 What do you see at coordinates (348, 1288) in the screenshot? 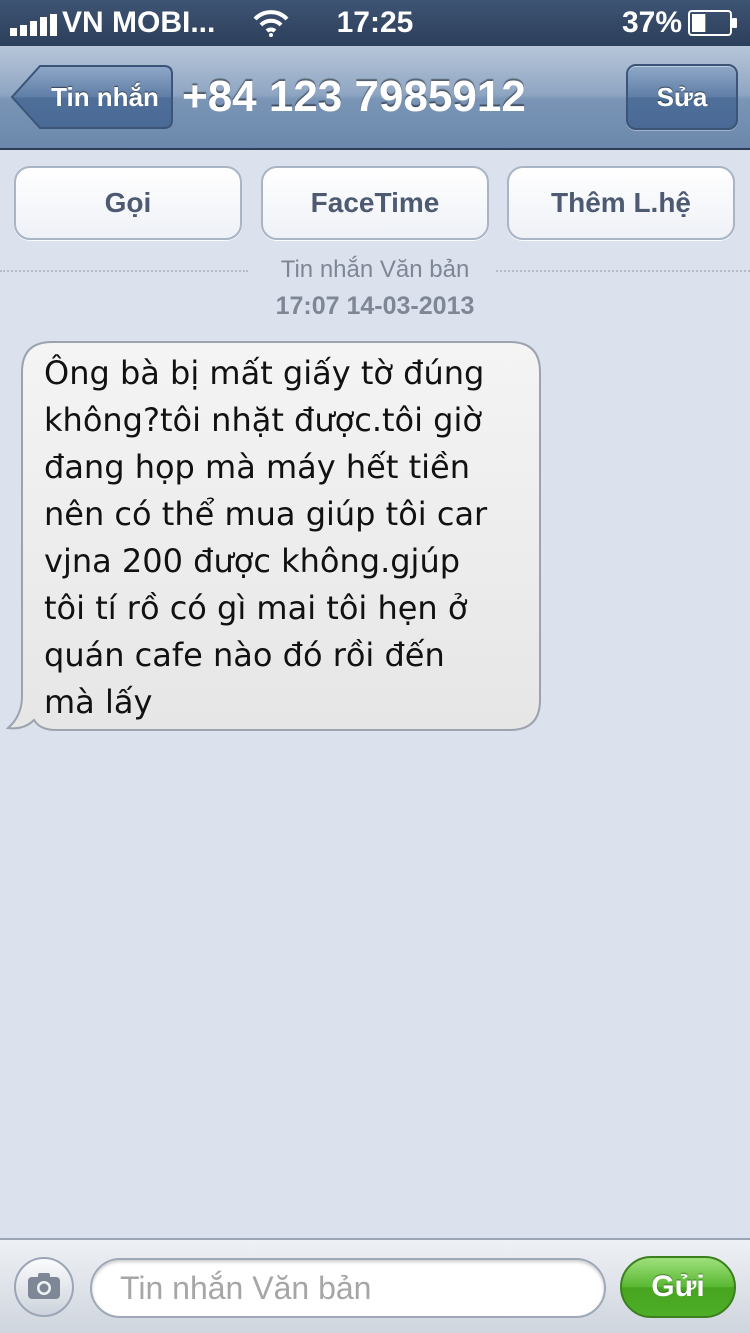
I see `message-input` at bounding box center [348, 1288].